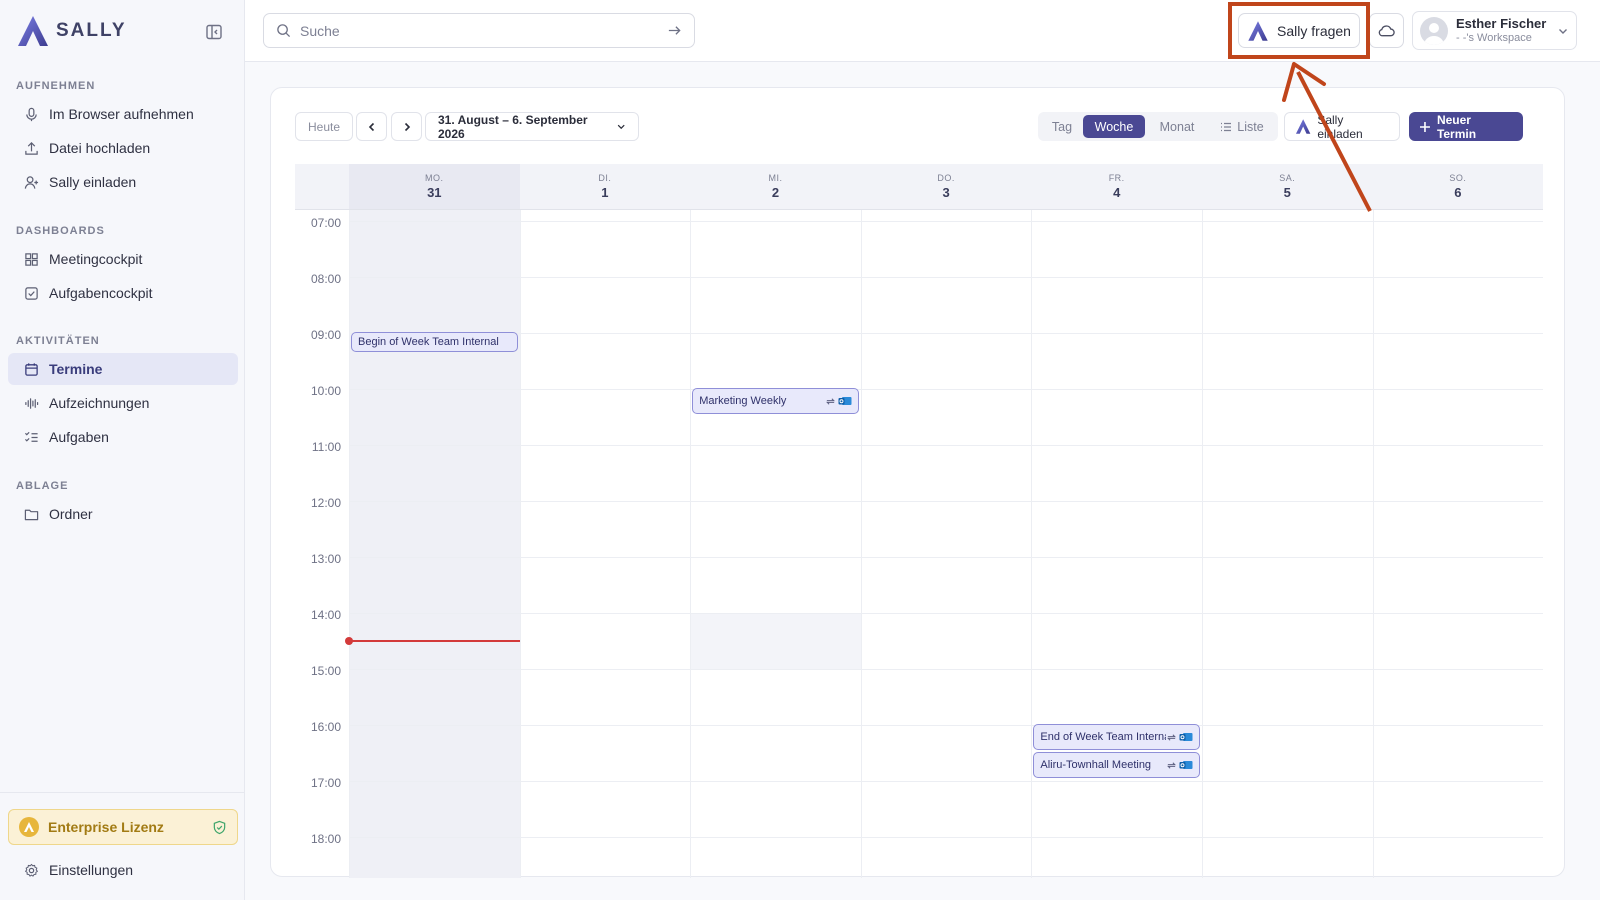  I want to click on day-header: SA. 5, so click(1287, 187).